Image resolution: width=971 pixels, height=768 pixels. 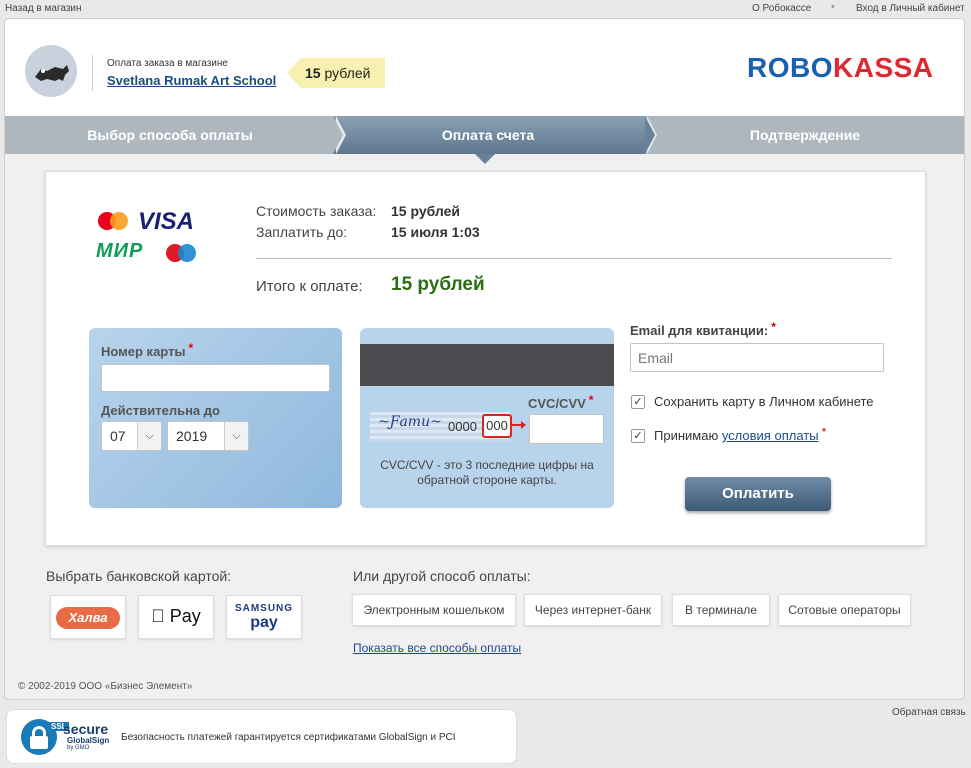 What do you see at coordinates (51, 71) in the screenshot?
I see `shop-avatar` at bounding box center [51, 71].